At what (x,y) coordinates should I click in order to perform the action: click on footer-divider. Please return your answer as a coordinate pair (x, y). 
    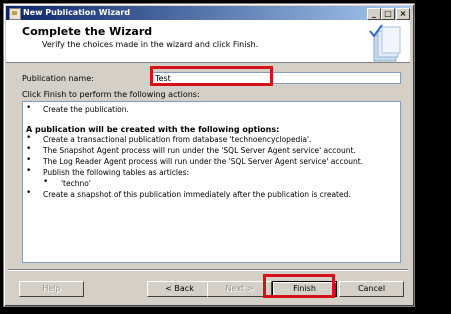
    Looking at the image, I should click on (208, 270).